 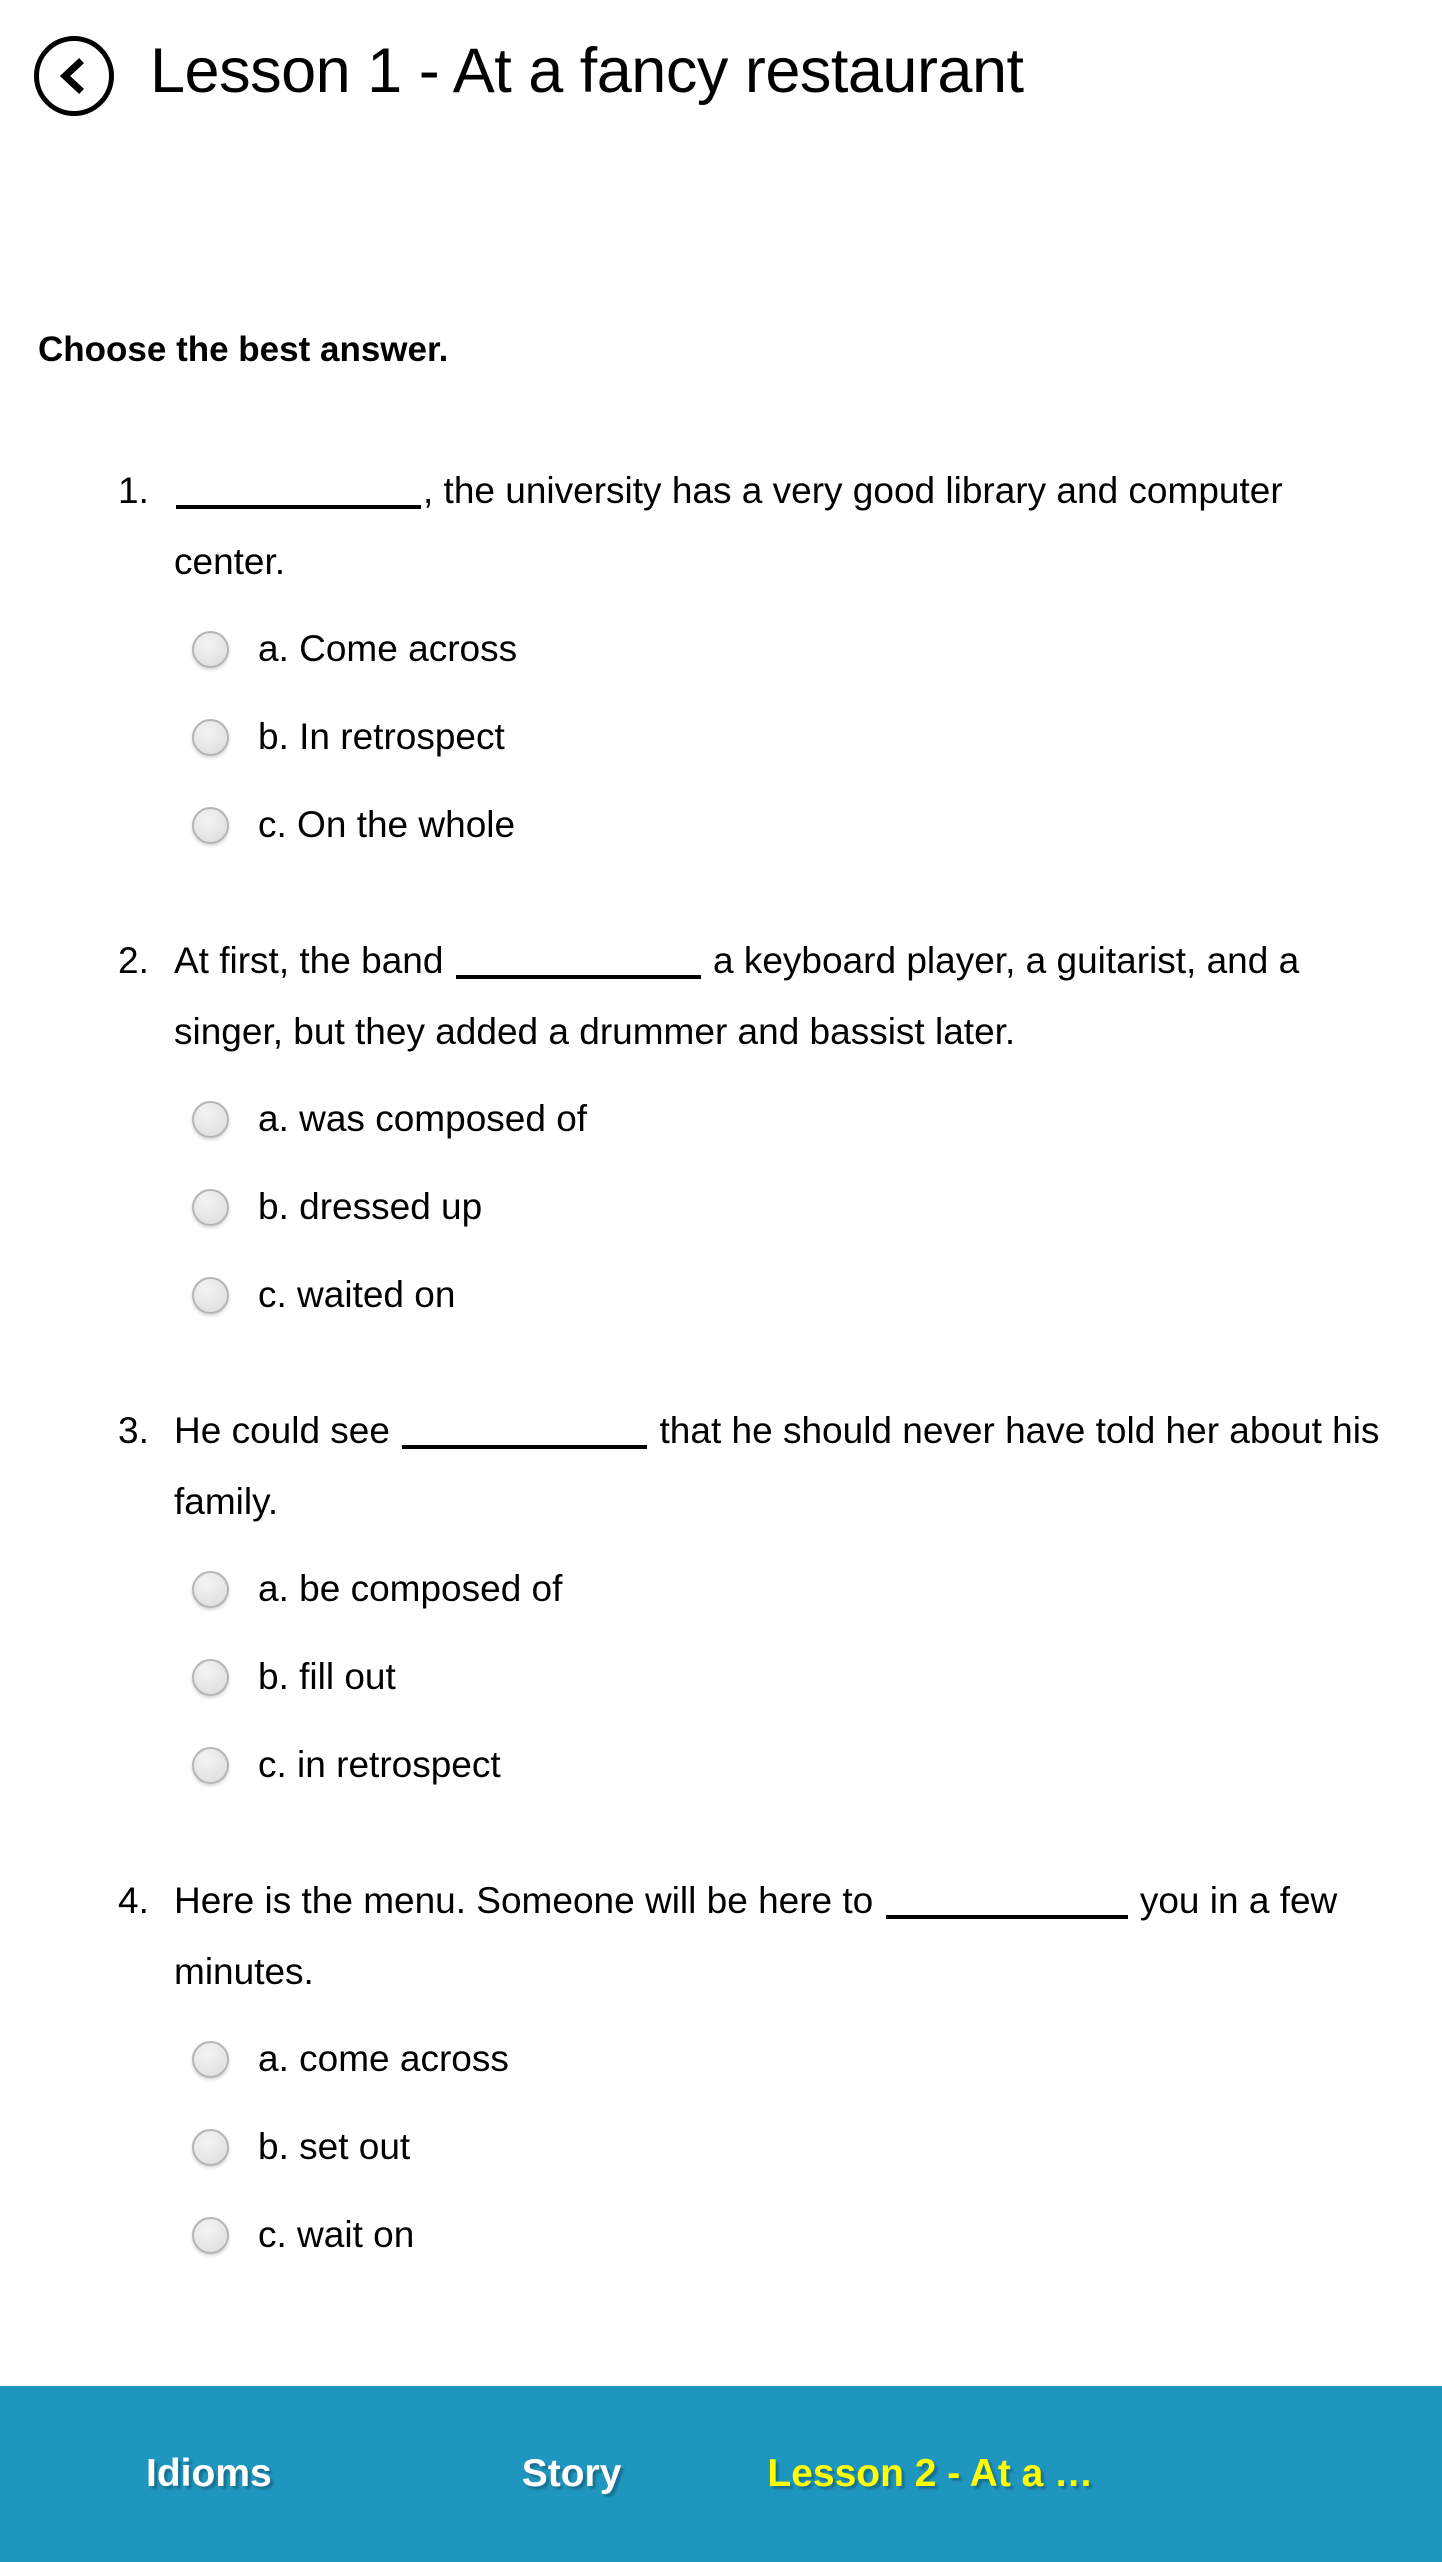 What do you see at coordinates (334, 2146) in the screenshot?
I see `option-label: b. set out` at bounding box center [334, 2146].